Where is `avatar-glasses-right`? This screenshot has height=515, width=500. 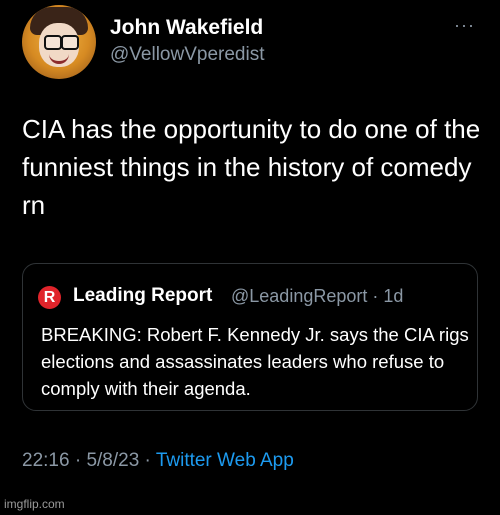 avatar-glasses-right is located at coordinates (70, 42).